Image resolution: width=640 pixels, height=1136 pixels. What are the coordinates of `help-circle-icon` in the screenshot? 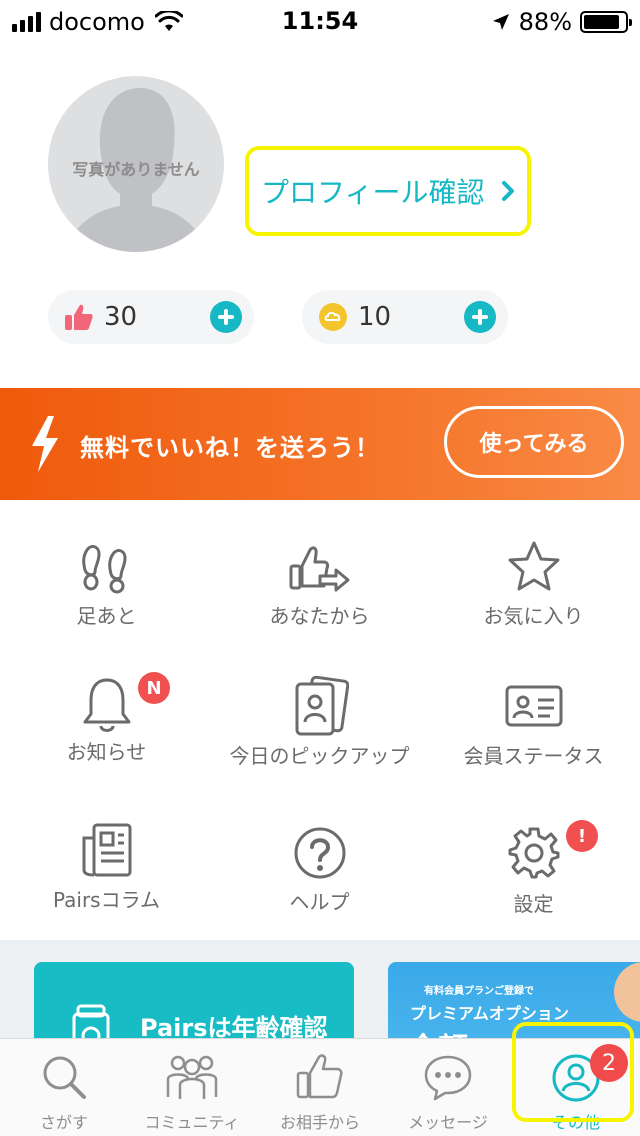 It's located at (319, 853).